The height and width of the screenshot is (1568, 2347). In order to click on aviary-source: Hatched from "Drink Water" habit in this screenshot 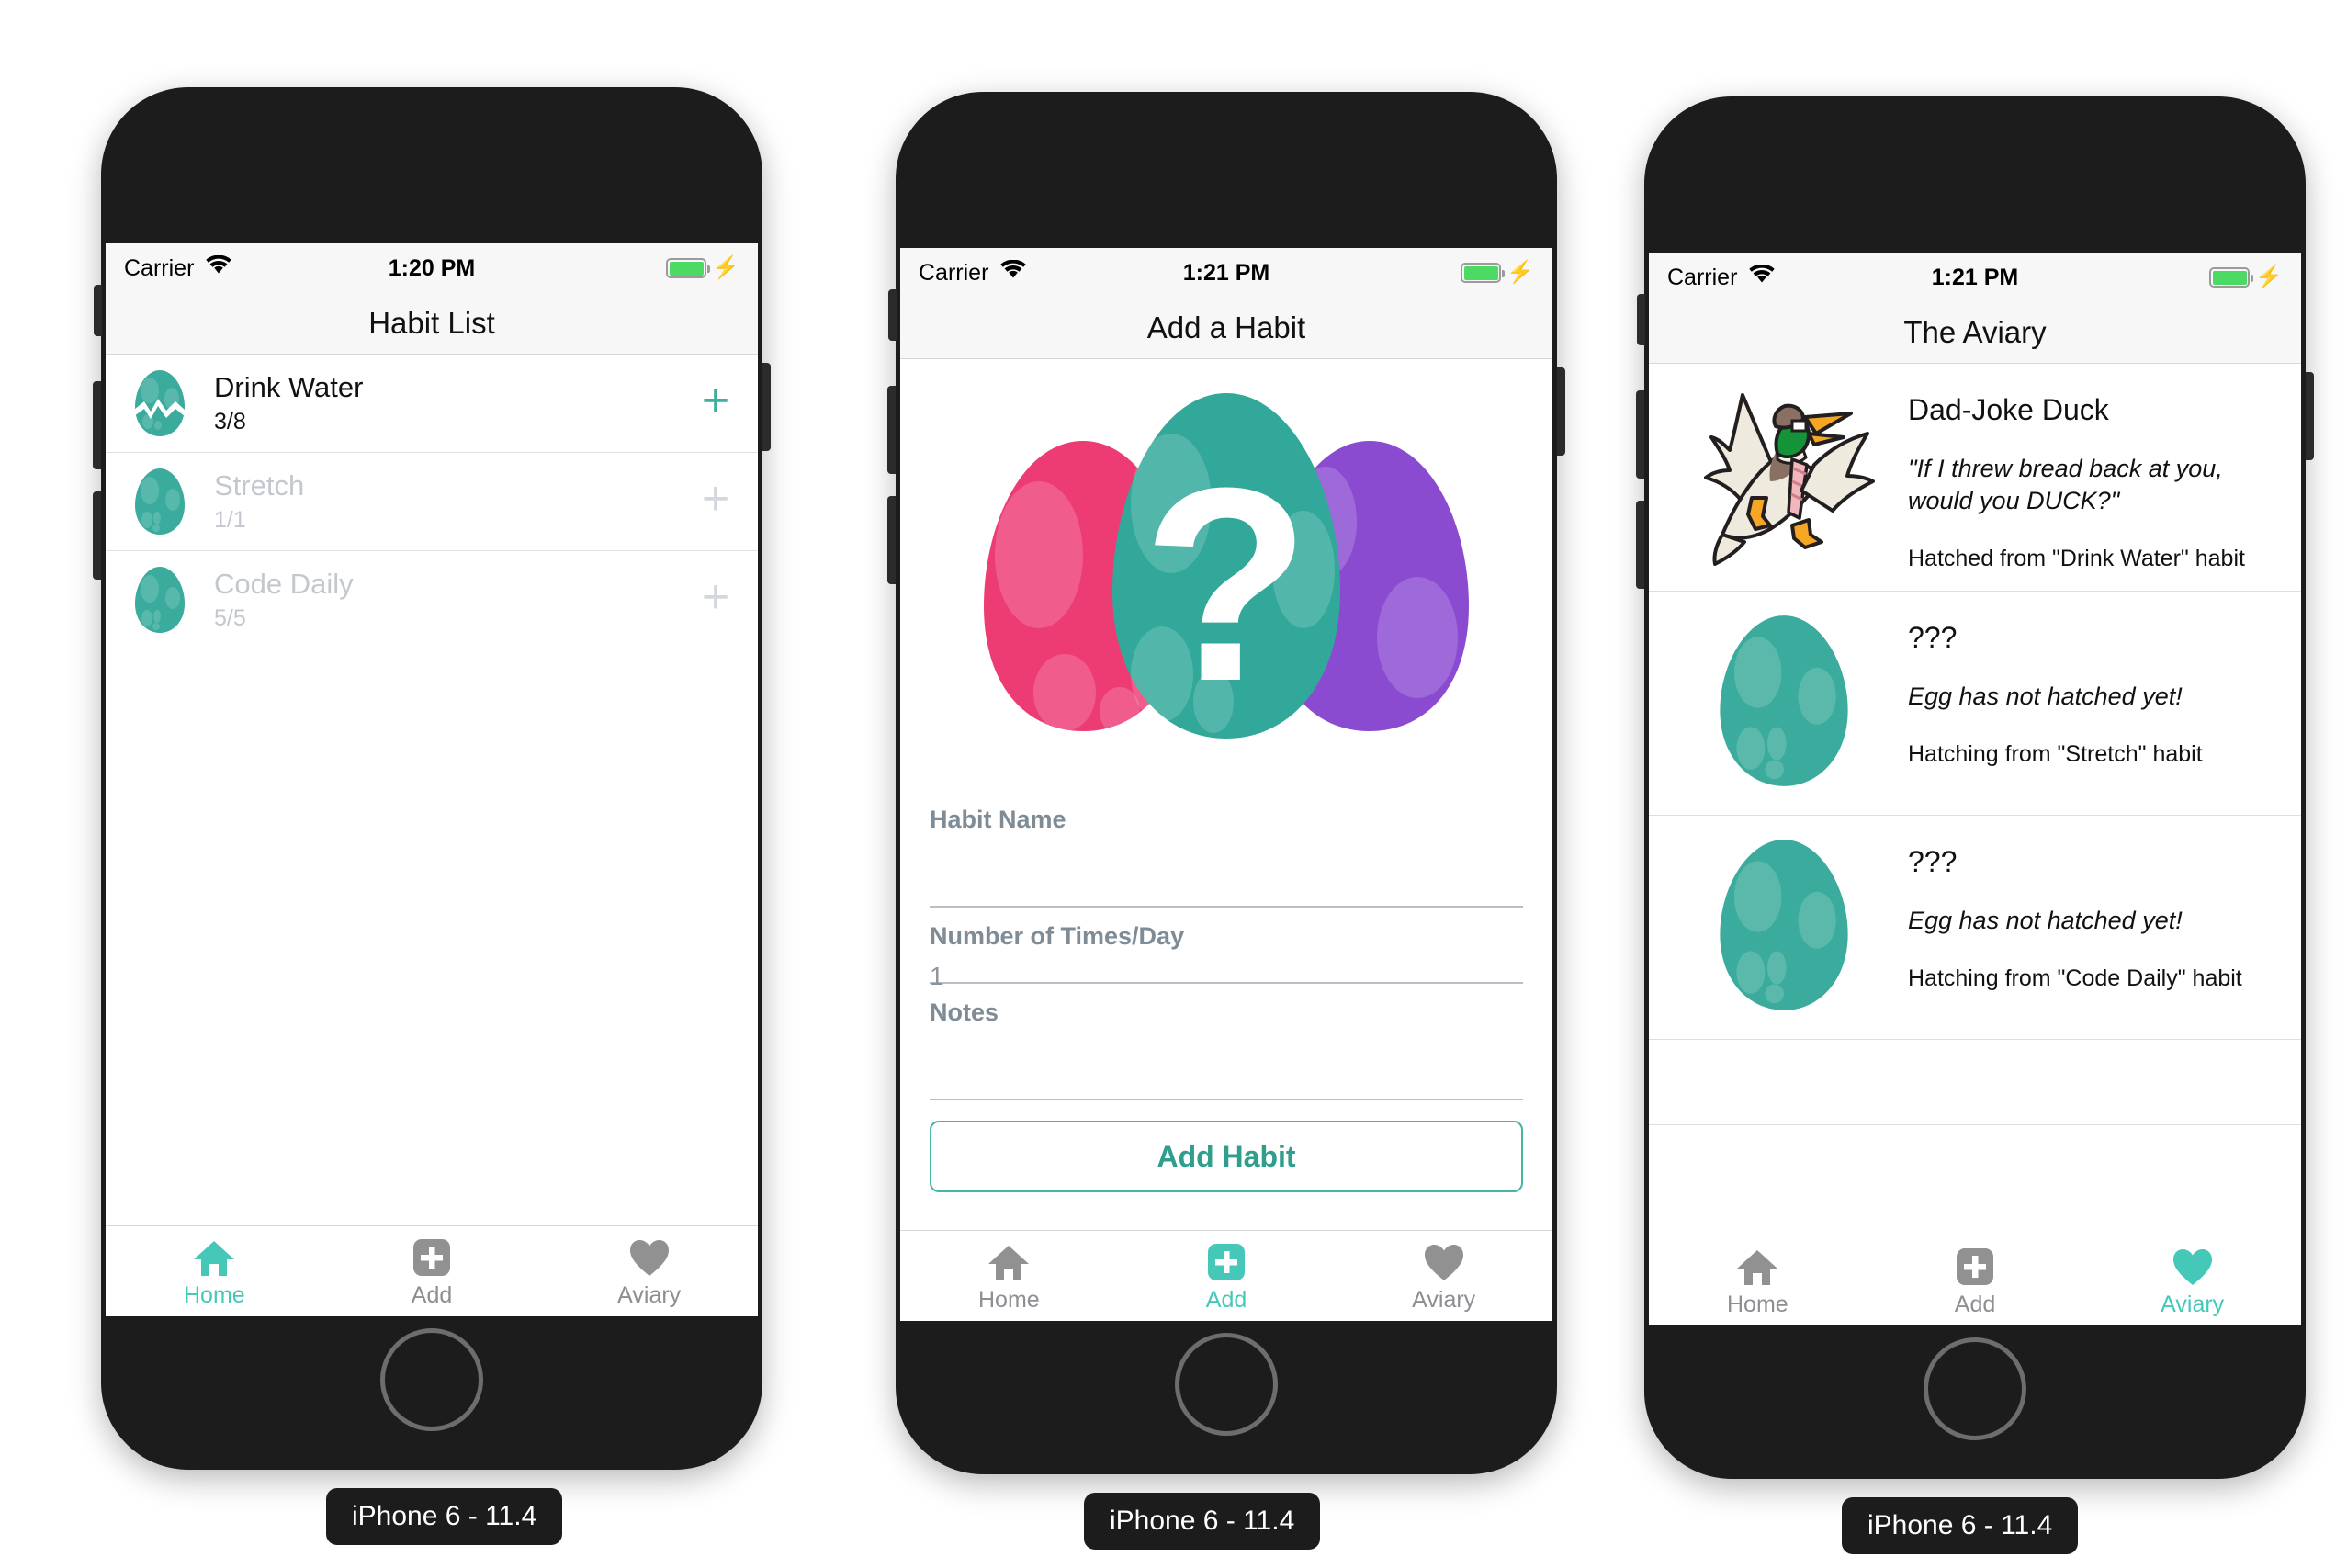, I will do `click(2076, 559)`.